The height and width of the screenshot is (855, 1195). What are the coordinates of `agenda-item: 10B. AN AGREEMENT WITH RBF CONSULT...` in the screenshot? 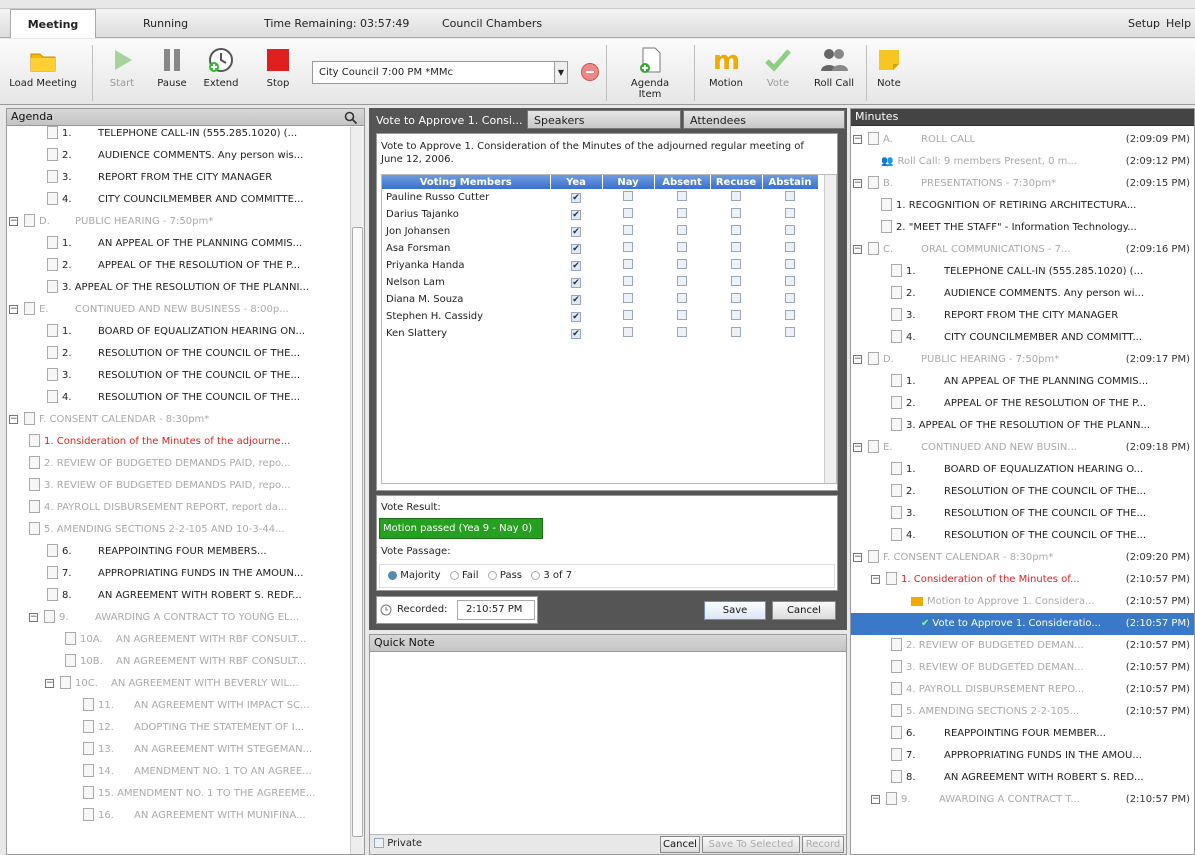 It's located at (206, 662).